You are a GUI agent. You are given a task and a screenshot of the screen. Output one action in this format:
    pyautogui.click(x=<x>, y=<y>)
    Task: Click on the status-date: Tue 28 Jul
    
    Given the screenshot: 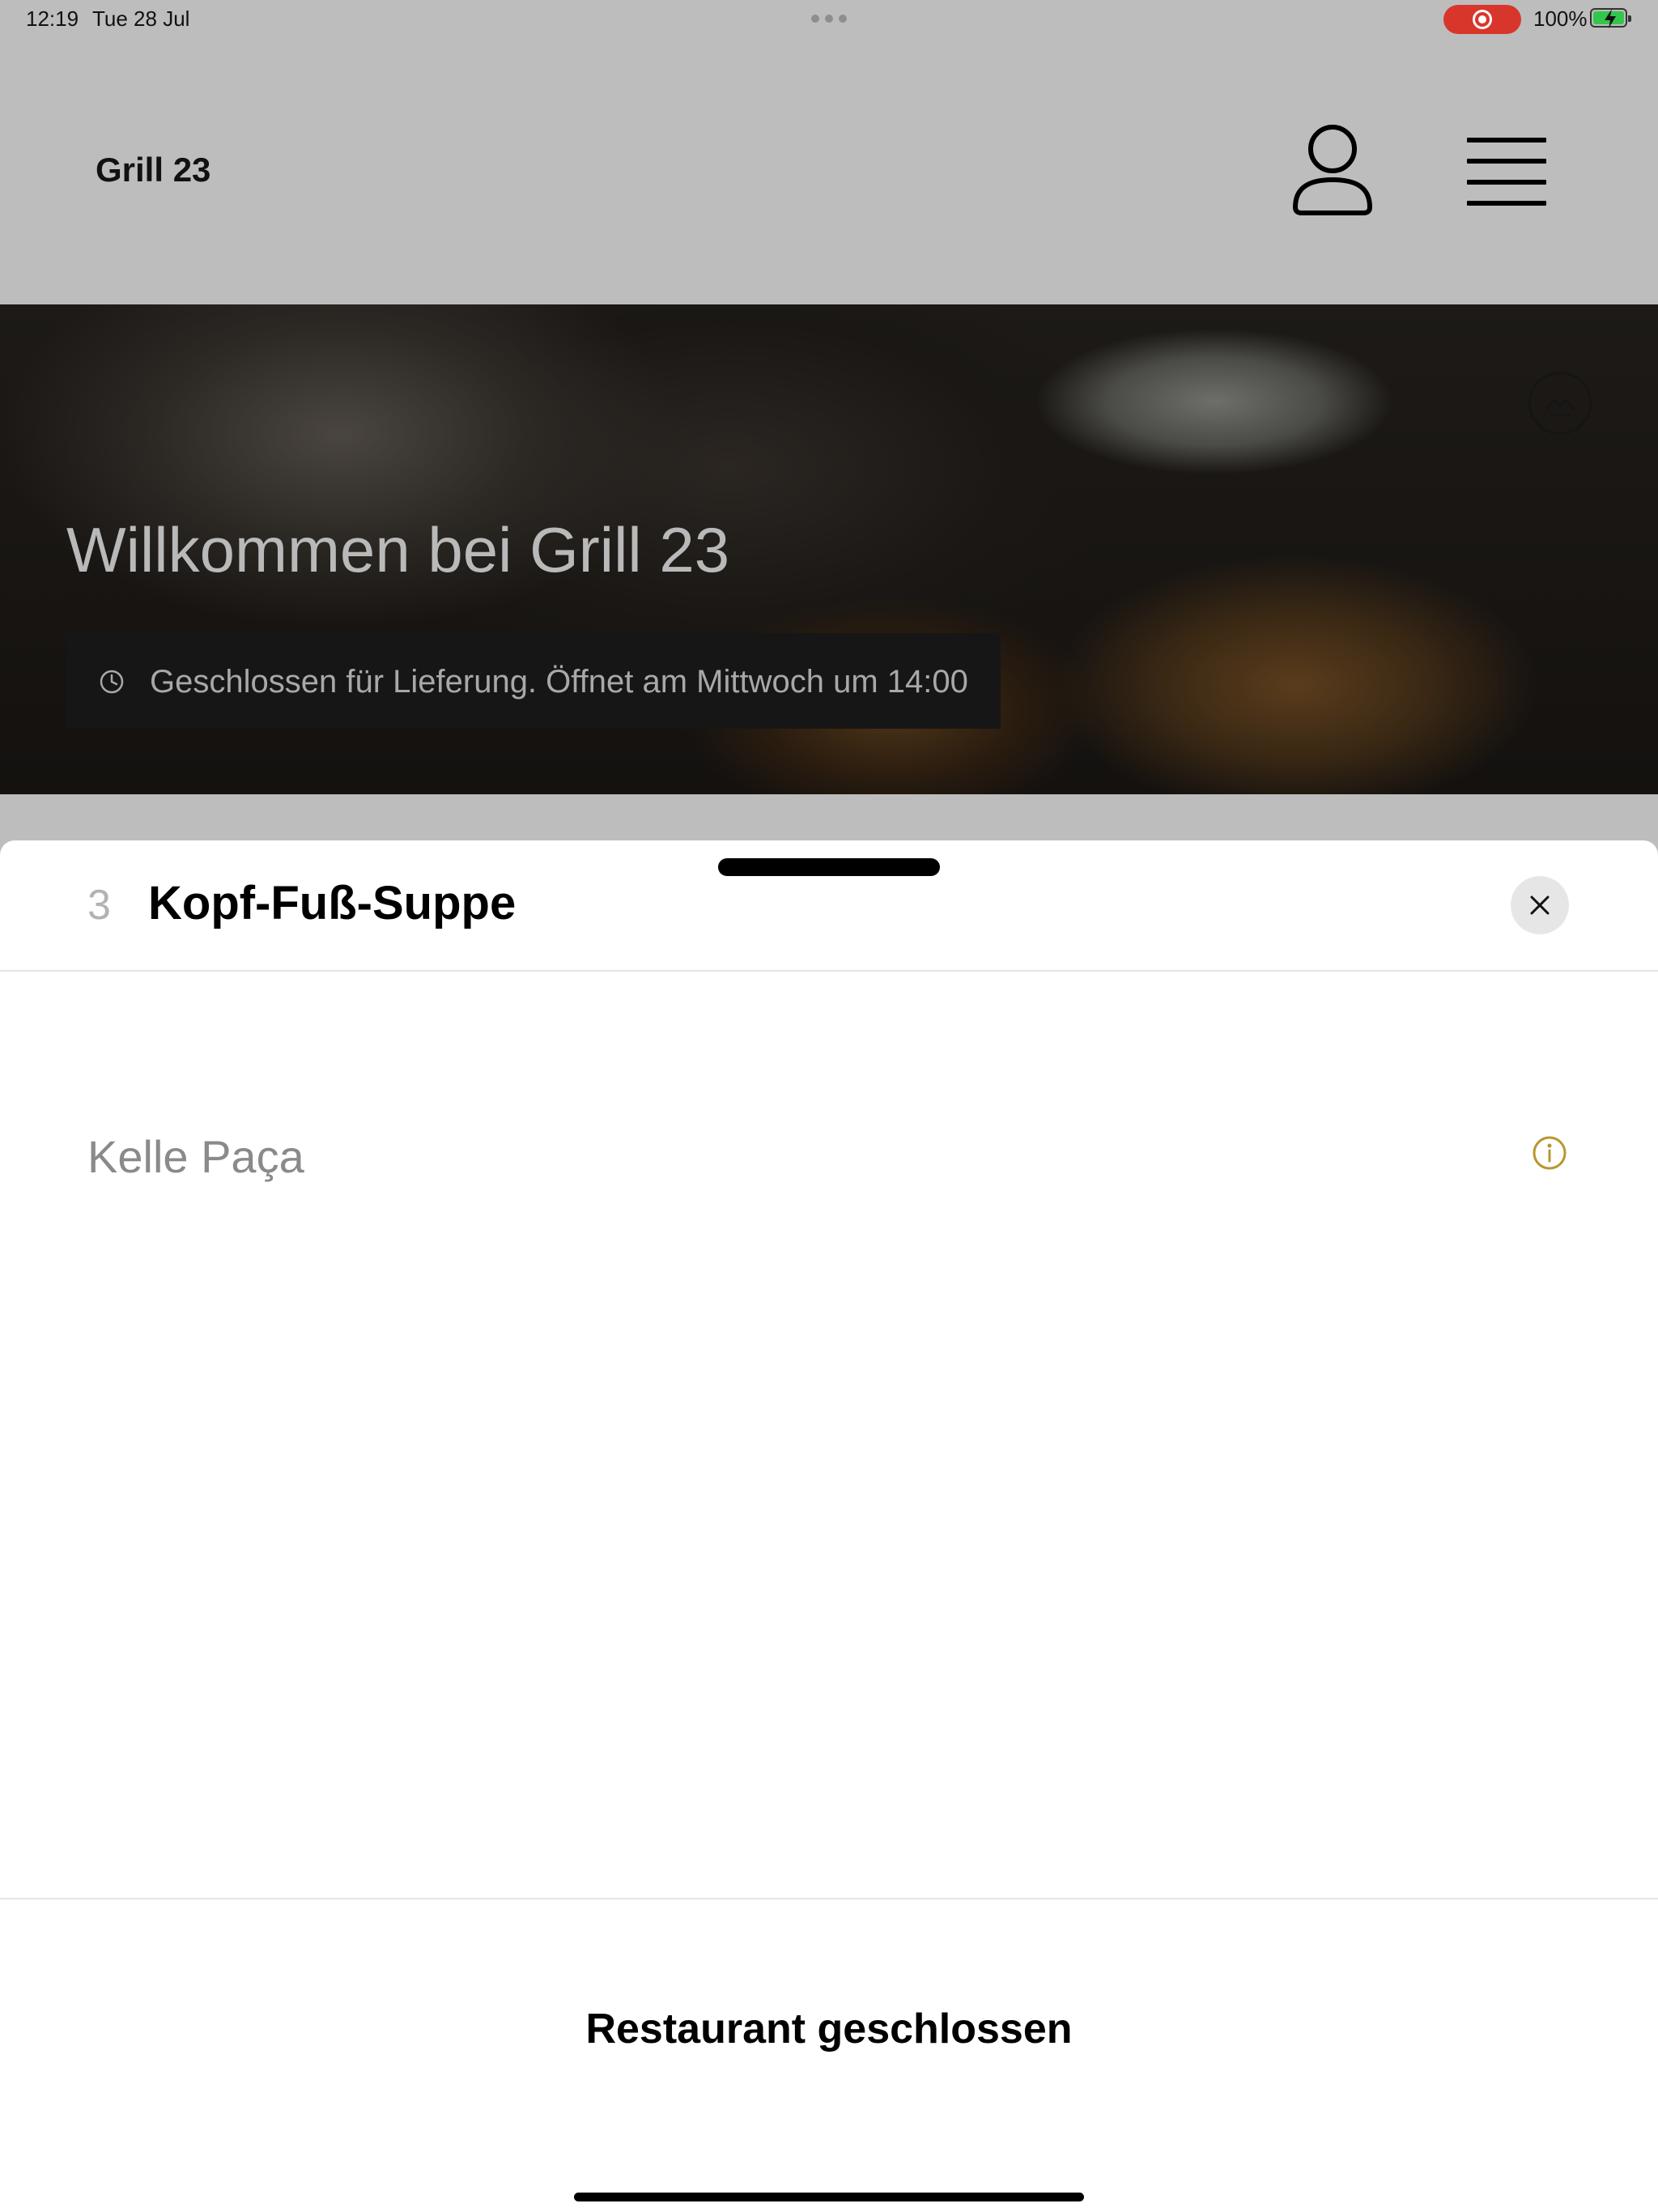 What is the action you would take?
    pyautogui.click(x=141, y=19)
    